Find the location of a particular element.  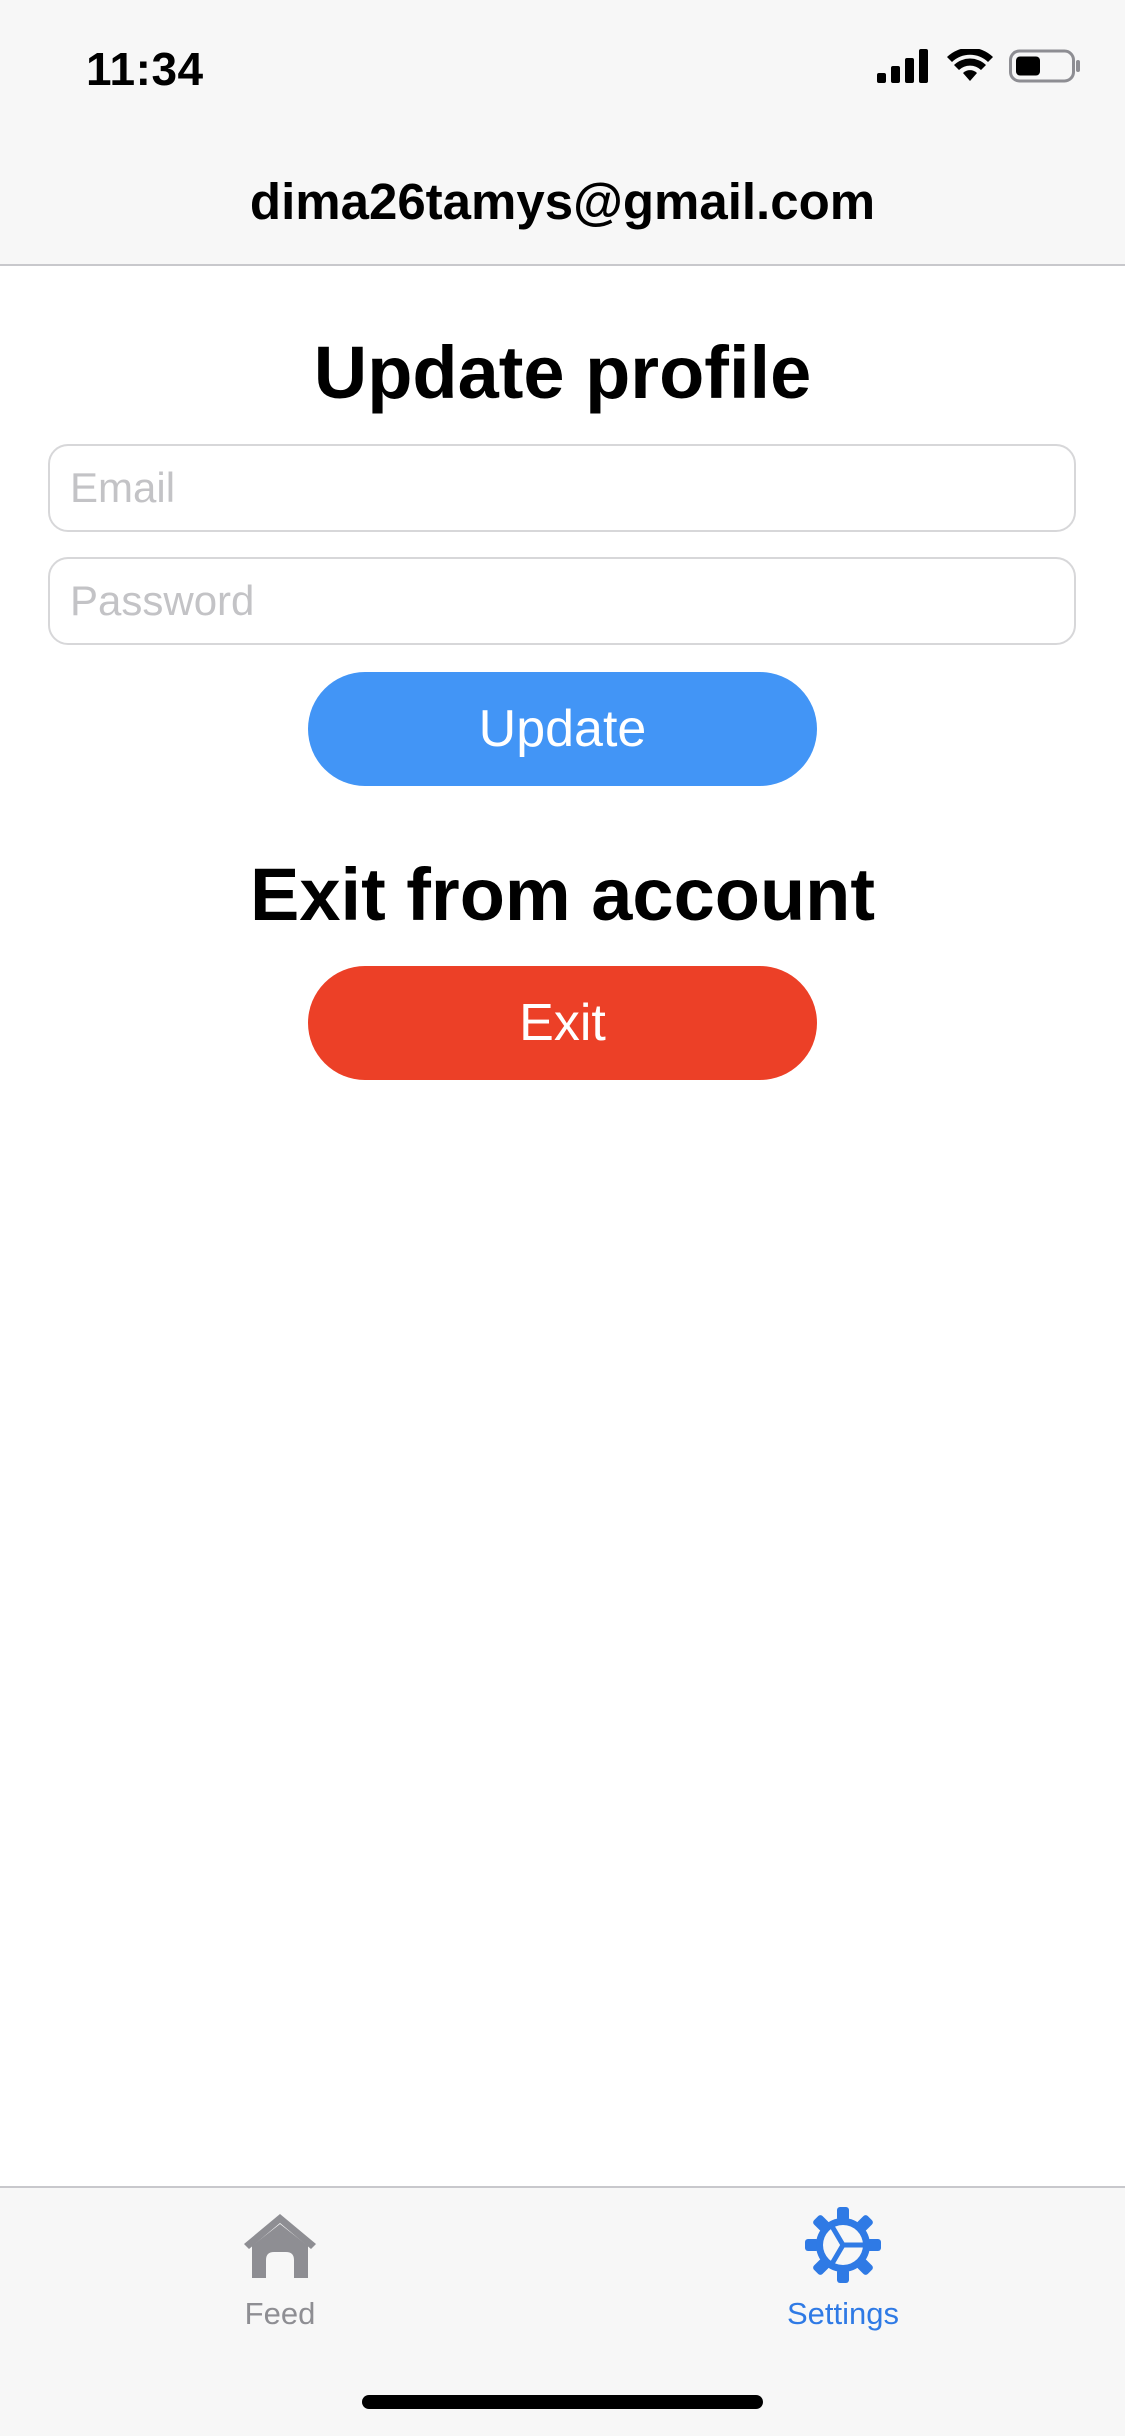

tab-settings: Settings is located at coordinates (843, 2276).